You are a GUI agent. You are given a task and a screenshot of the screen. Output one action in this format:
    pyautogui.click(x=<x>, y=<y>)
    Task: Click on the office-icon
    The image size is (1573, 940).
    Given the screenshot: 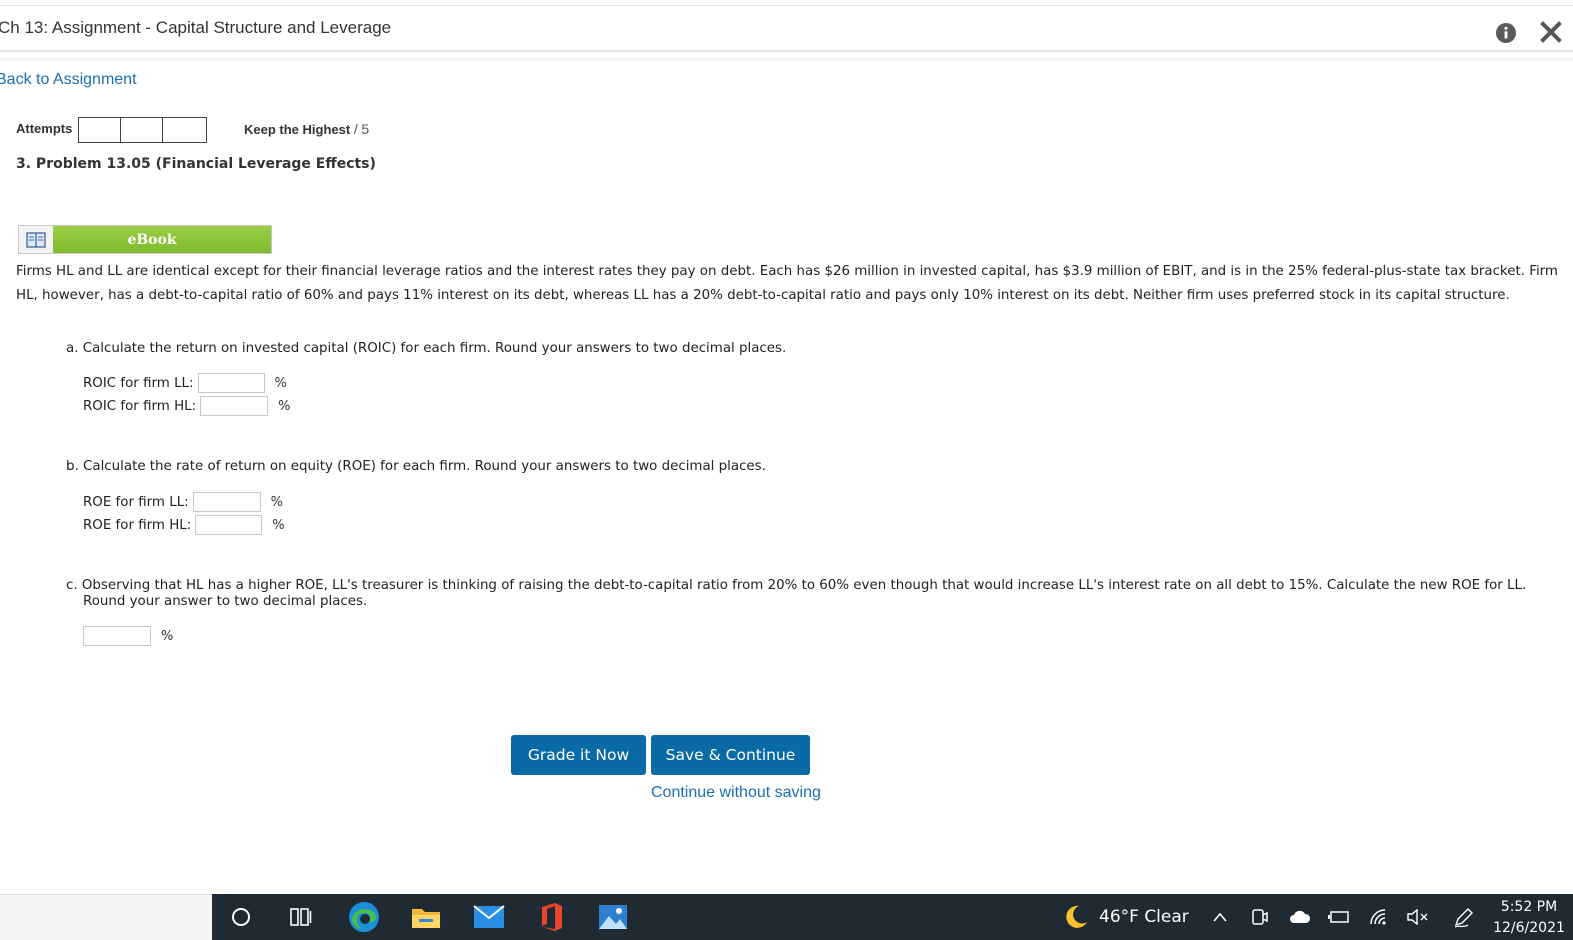 What is the action you would take?
    pyautogui.click(x=551, y=917)
    